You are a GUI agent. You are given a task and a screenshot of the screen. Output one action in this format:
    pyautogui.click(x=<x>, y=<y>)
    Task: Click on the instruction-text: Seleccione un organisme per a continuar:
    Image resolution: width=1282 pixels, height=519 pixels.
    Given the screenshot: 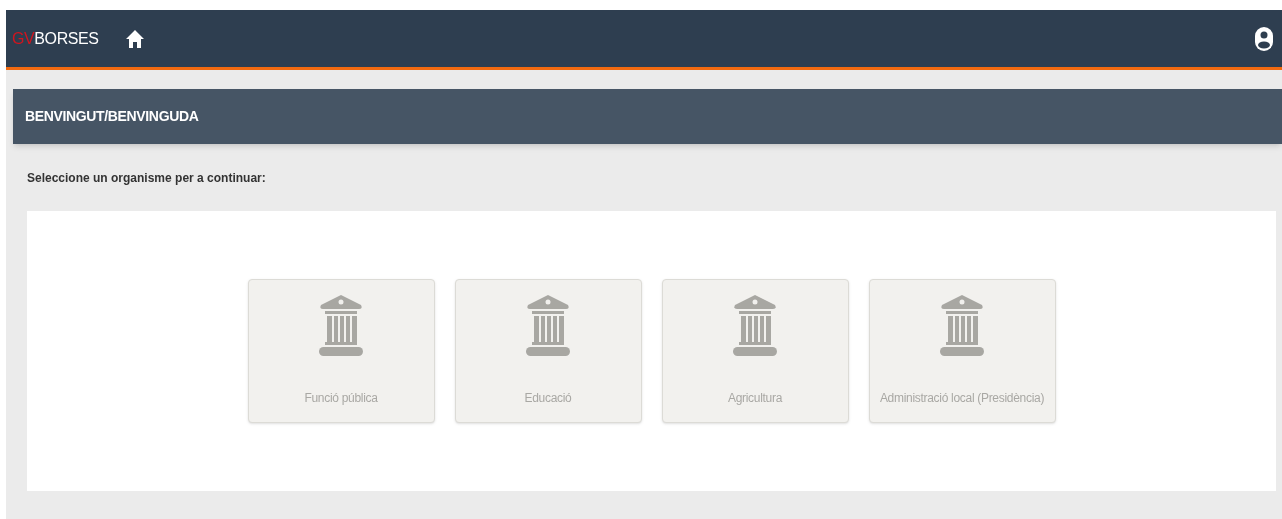 What is the action you would take?
    pyautogui.click(x=146, y=178)
    